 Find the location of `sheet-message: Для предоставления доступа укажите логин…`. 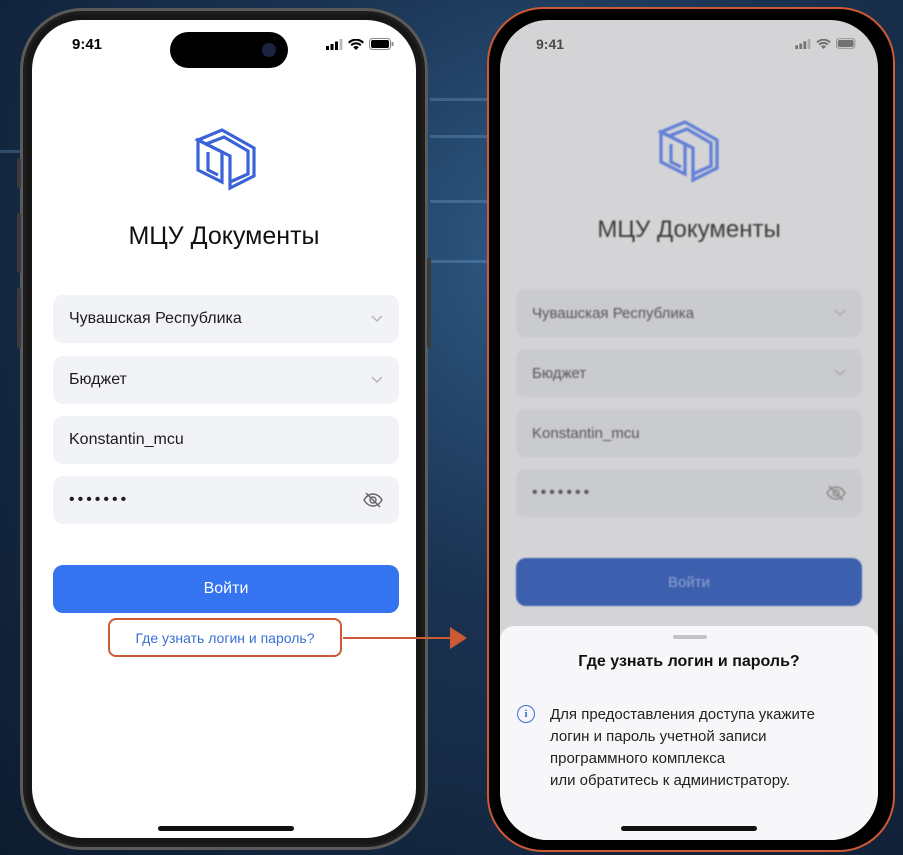

sheet-message: Для предоставления доступа укажите логин… is located at coordinates (710, 748).